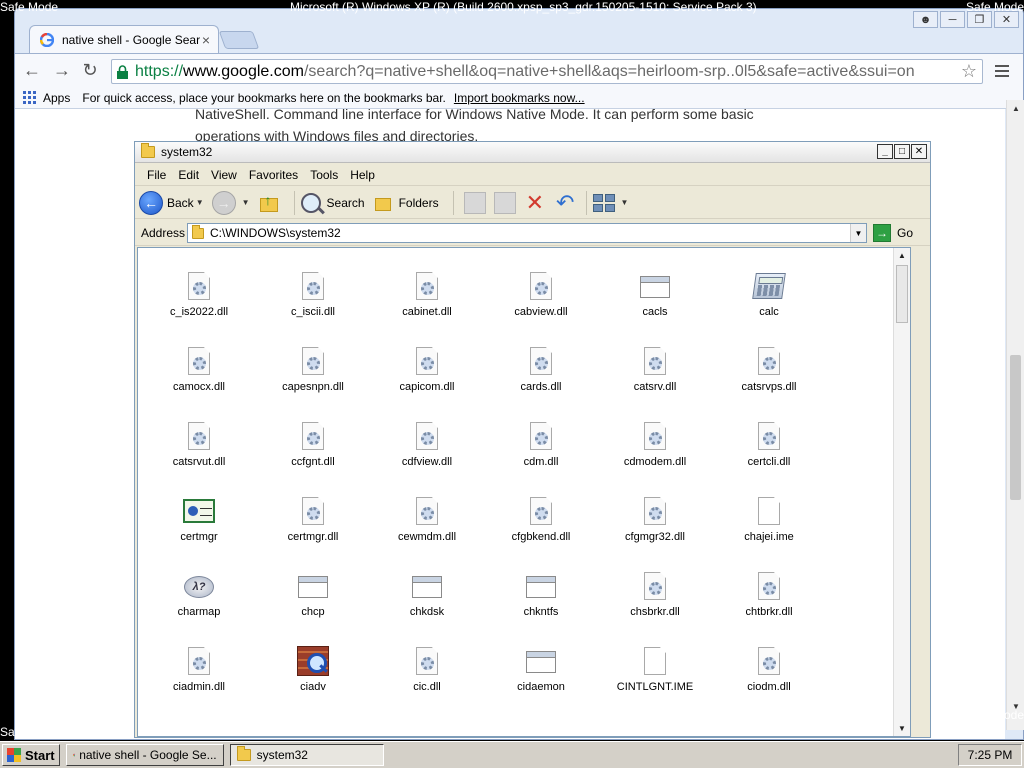  What do you see at coordinates (901, 492) in the screenshot?
I see `file-list-scrollbar: ▲ ▼` at bounding box center [901, 492].